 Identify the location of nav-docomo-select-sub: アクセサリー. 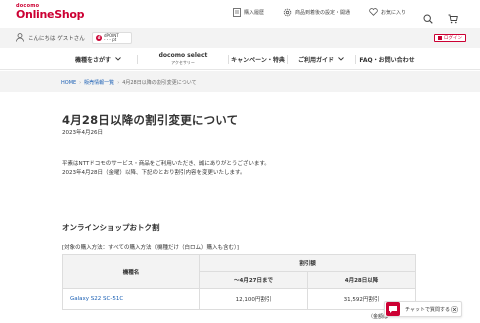
(183, 62).